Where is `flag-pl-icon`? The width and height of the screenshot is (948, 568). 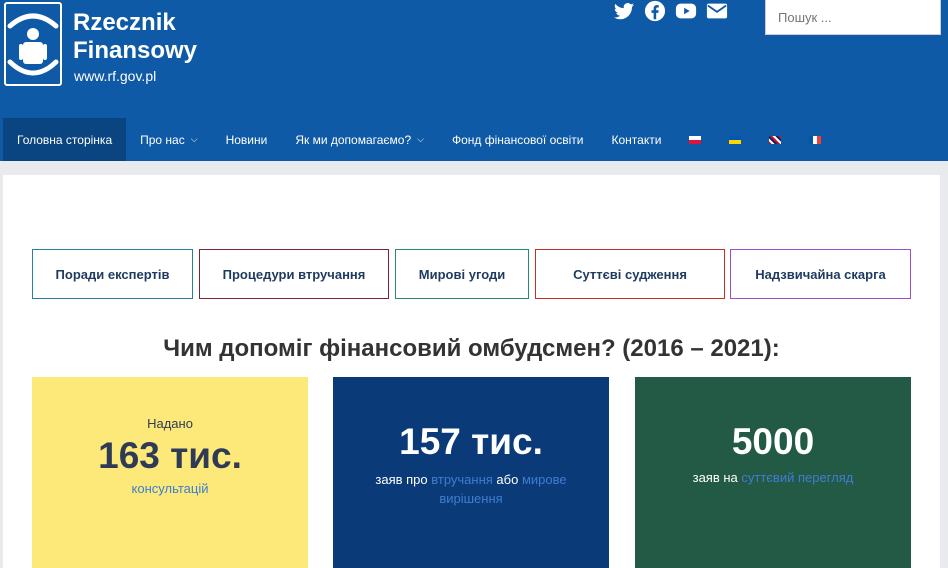 flag-pl-icon is located at coordinates (695, 139).